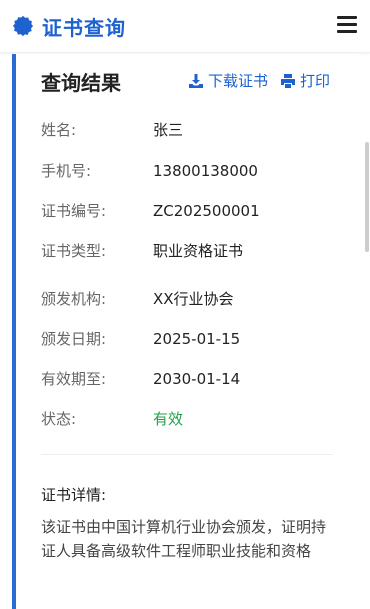 The height and width of the screenshot is (609, 370). Describe the element at coordinates (84, 27) in the screenshot. I see `app-title: 证书查询` at that location.